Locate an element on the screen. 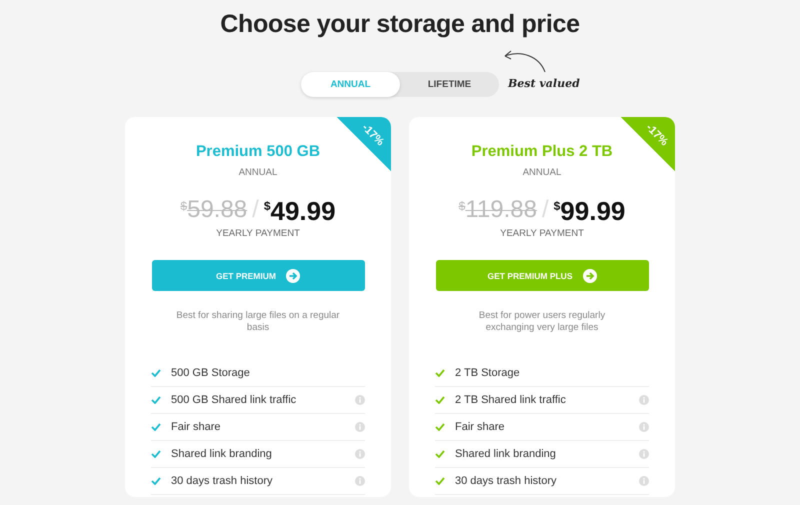  note-text: Best valued is located at coordinates (544, 83).